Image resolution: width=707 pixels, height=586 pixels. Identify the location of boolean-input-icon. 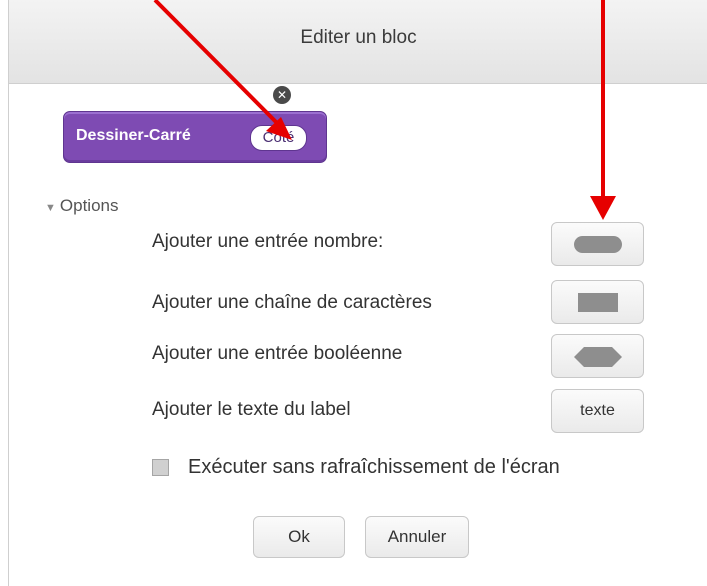
(598, 357).